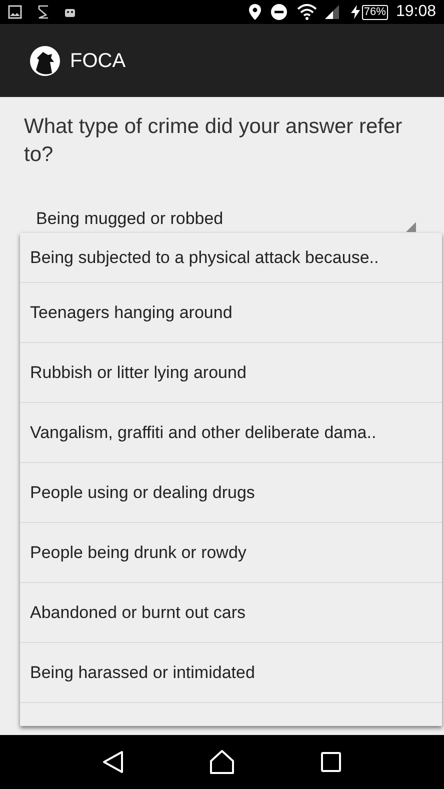  What do you see at coordinates (231, 258) in the screenshot?
I see `dropdown-option: Being subjected to a physical attack because..` at bounding box center [231, 258].